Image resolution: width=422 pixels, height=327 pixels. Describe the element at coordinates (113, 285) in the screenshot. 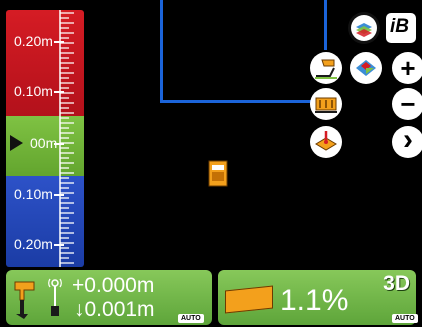

I see `elevation-offset-value: +0.000m` at that location.